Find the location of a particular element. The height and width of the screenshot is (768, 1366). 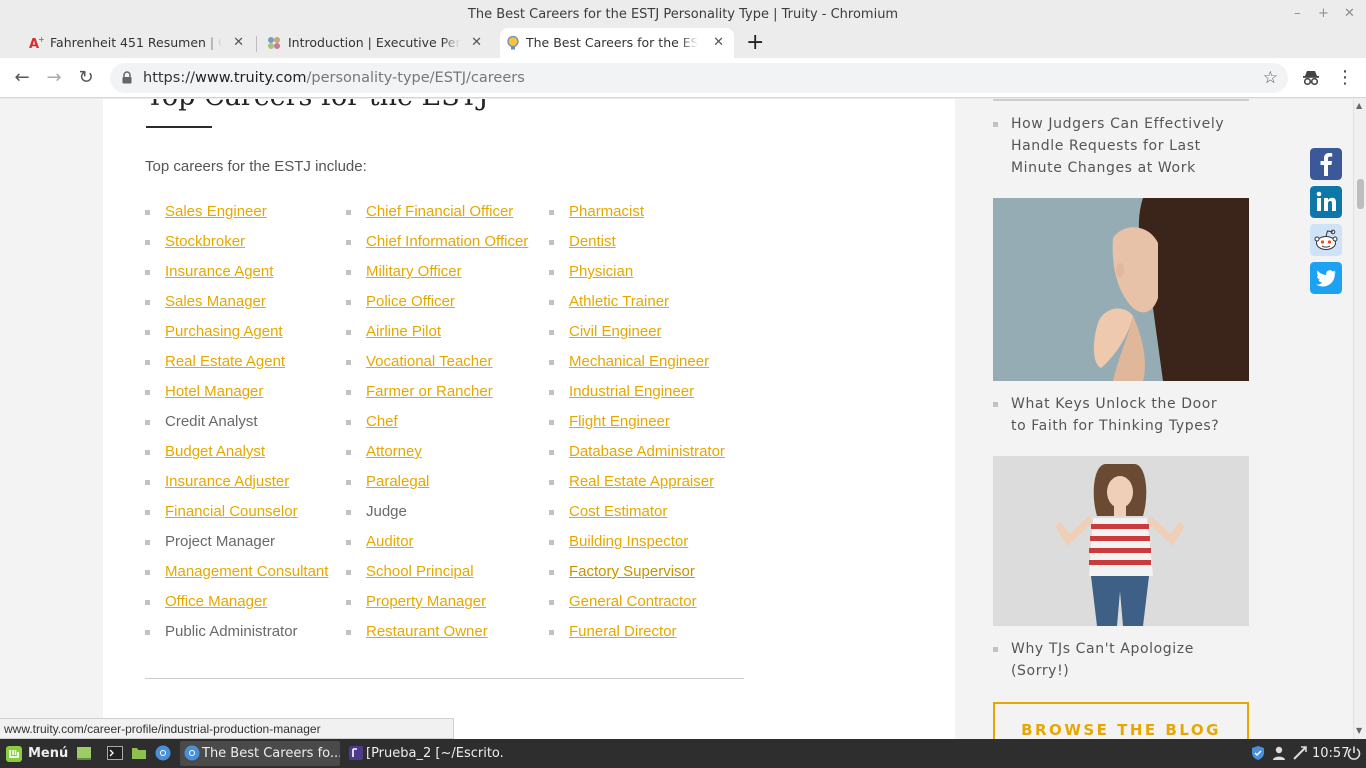

browse-blog-button: BROWSE THE BLOG is located at coordinates (1121, 720).